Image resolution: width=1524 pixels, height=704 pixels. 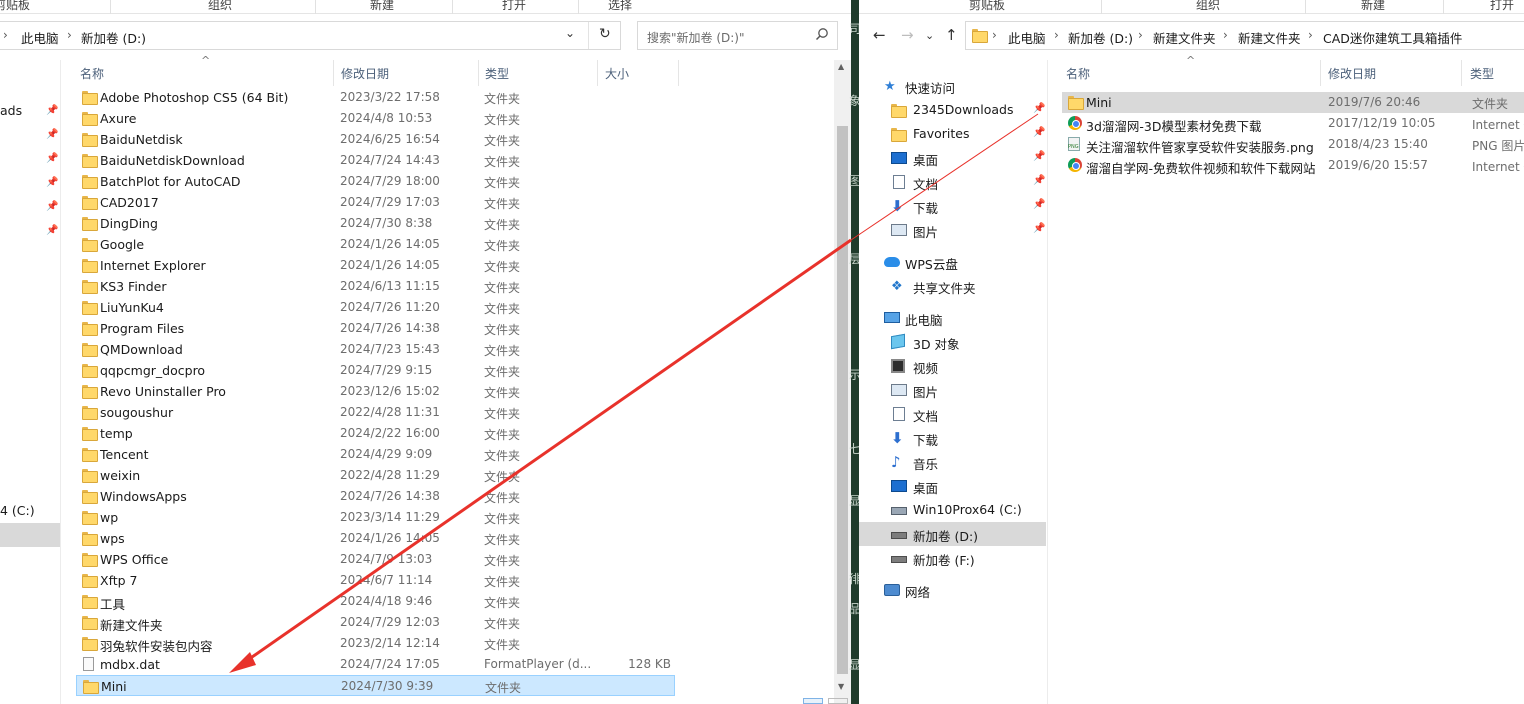 I want to click on address-dropdown-icon: ⌄, so click(x=570, y=33).